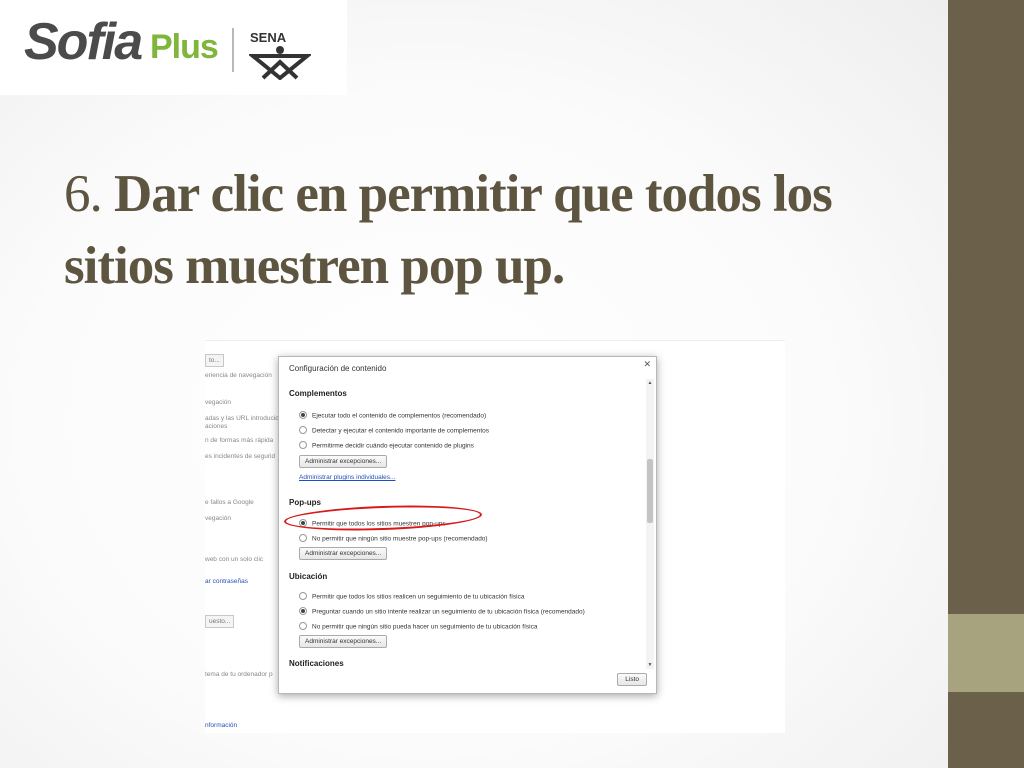 Image resolution: width=1024 pixels, height=768 pixels. Describe the element at coordinates (632, 679) in the screenshot. I see `done-button: Listo` at that location.